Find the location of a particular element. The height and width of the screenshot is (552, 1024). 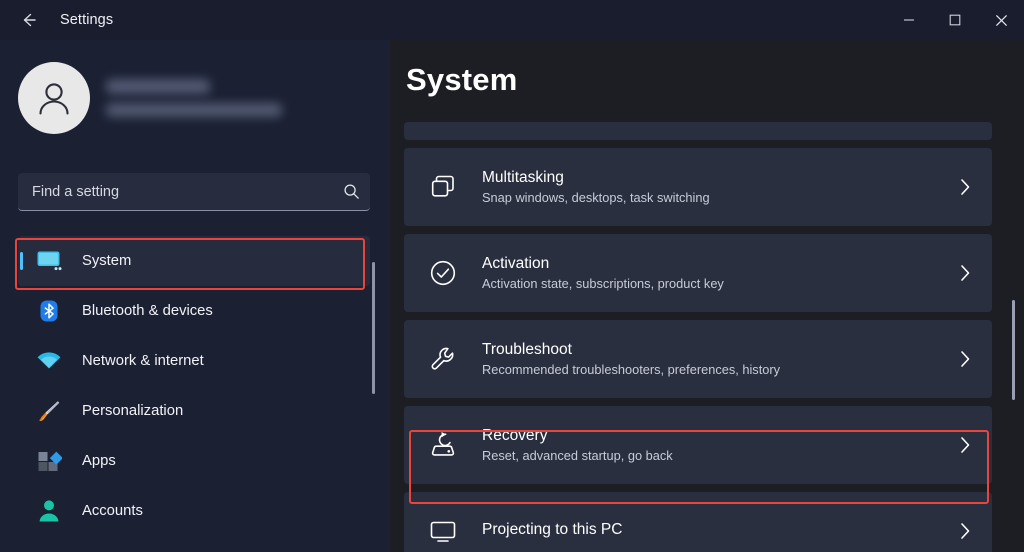

user-avatar-icon is located at coordinates (54, 99).